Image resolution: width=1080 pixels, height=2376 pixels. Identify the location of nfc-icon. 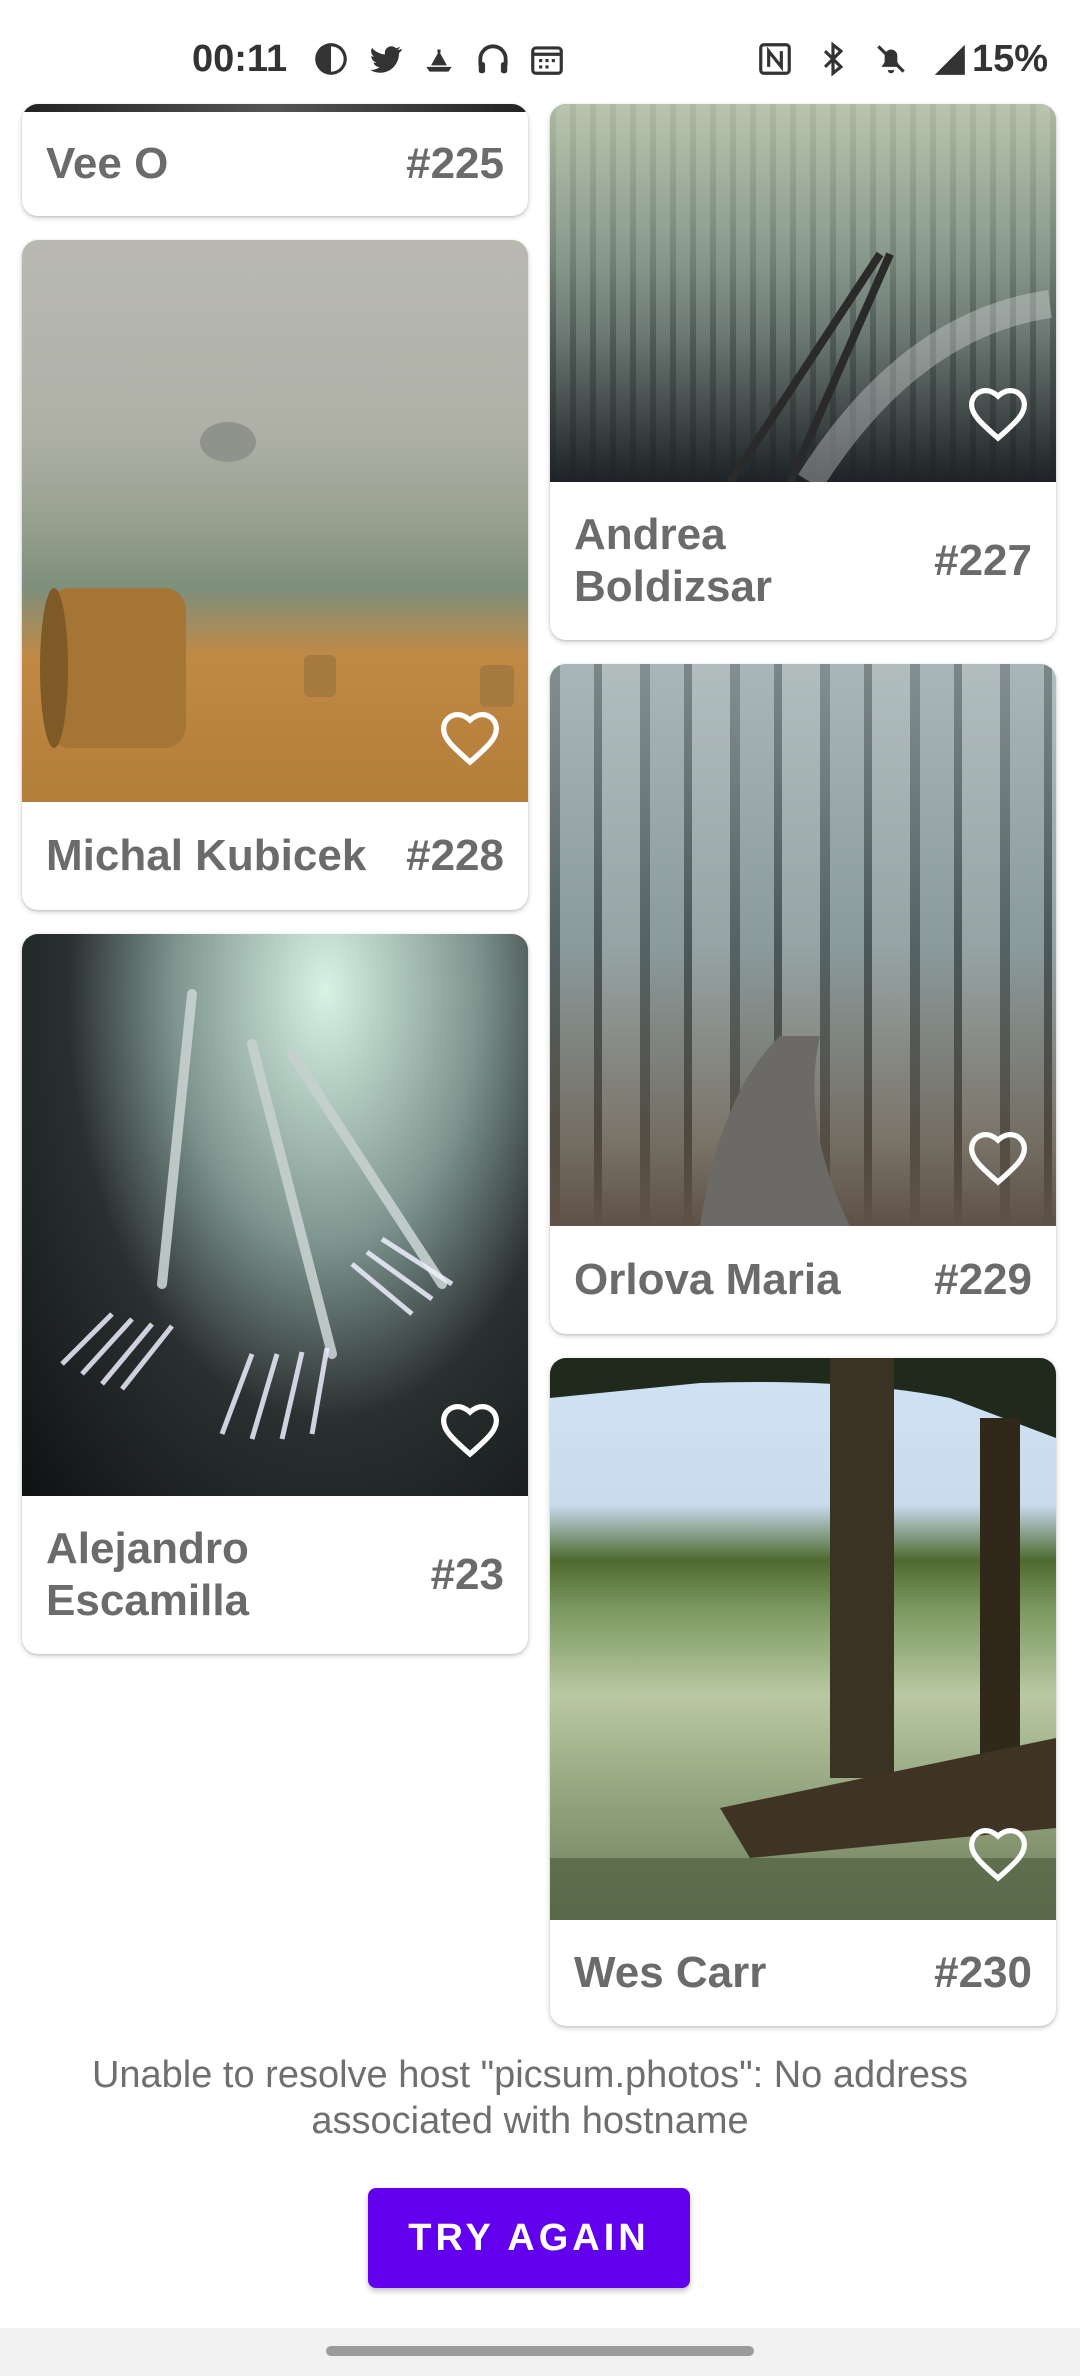
(775, 59).